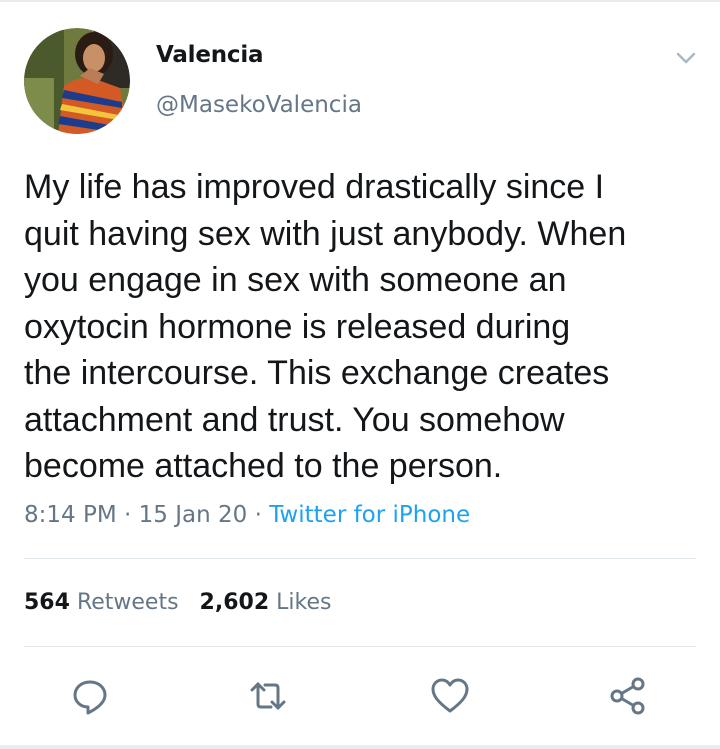 This screenshot has width=720, height=749. I want to click on tweet-date: 15 Jan 20, so click(193, 515).